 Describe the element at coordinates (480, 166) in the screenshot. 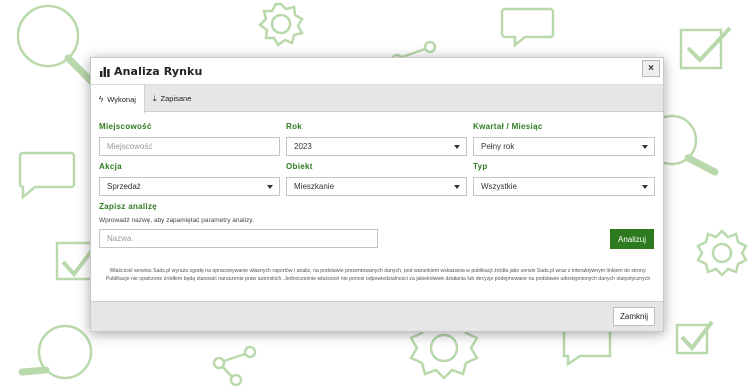

I see `type-label: Typ` at that location.